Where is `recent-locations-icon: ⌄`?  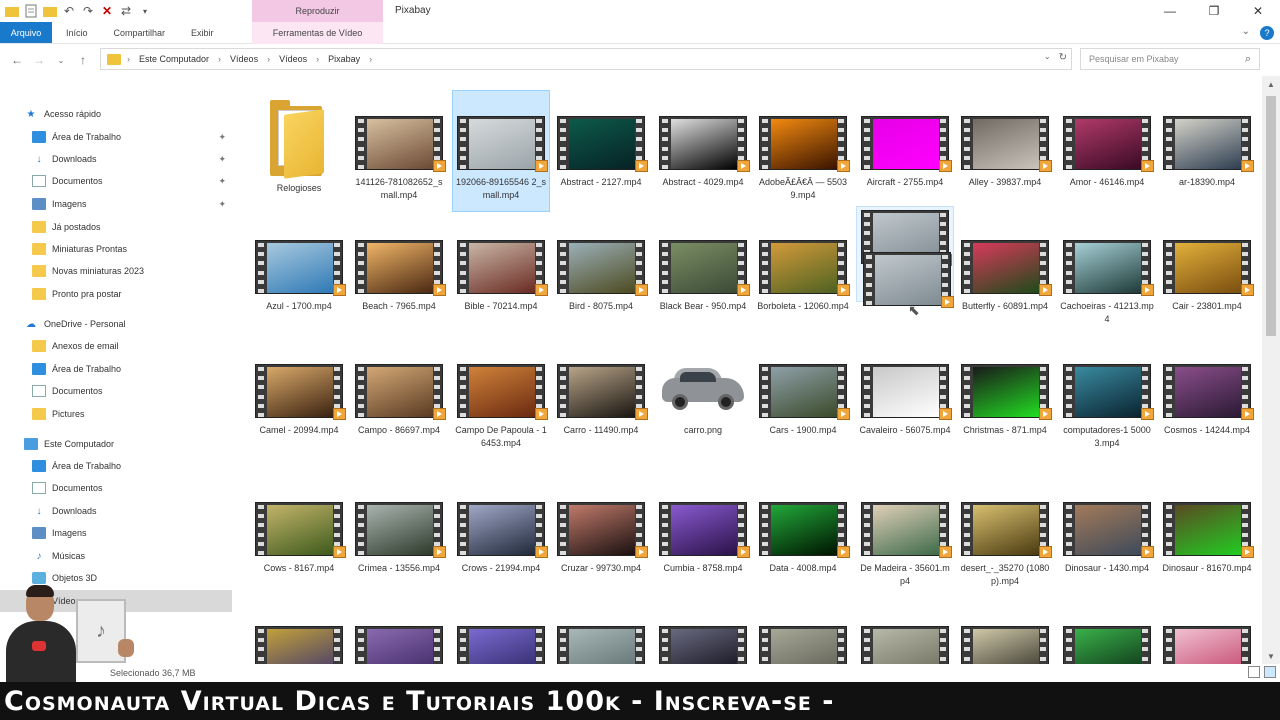 recent-locations-icon: ⌄ is located at coordinates (61, 60).